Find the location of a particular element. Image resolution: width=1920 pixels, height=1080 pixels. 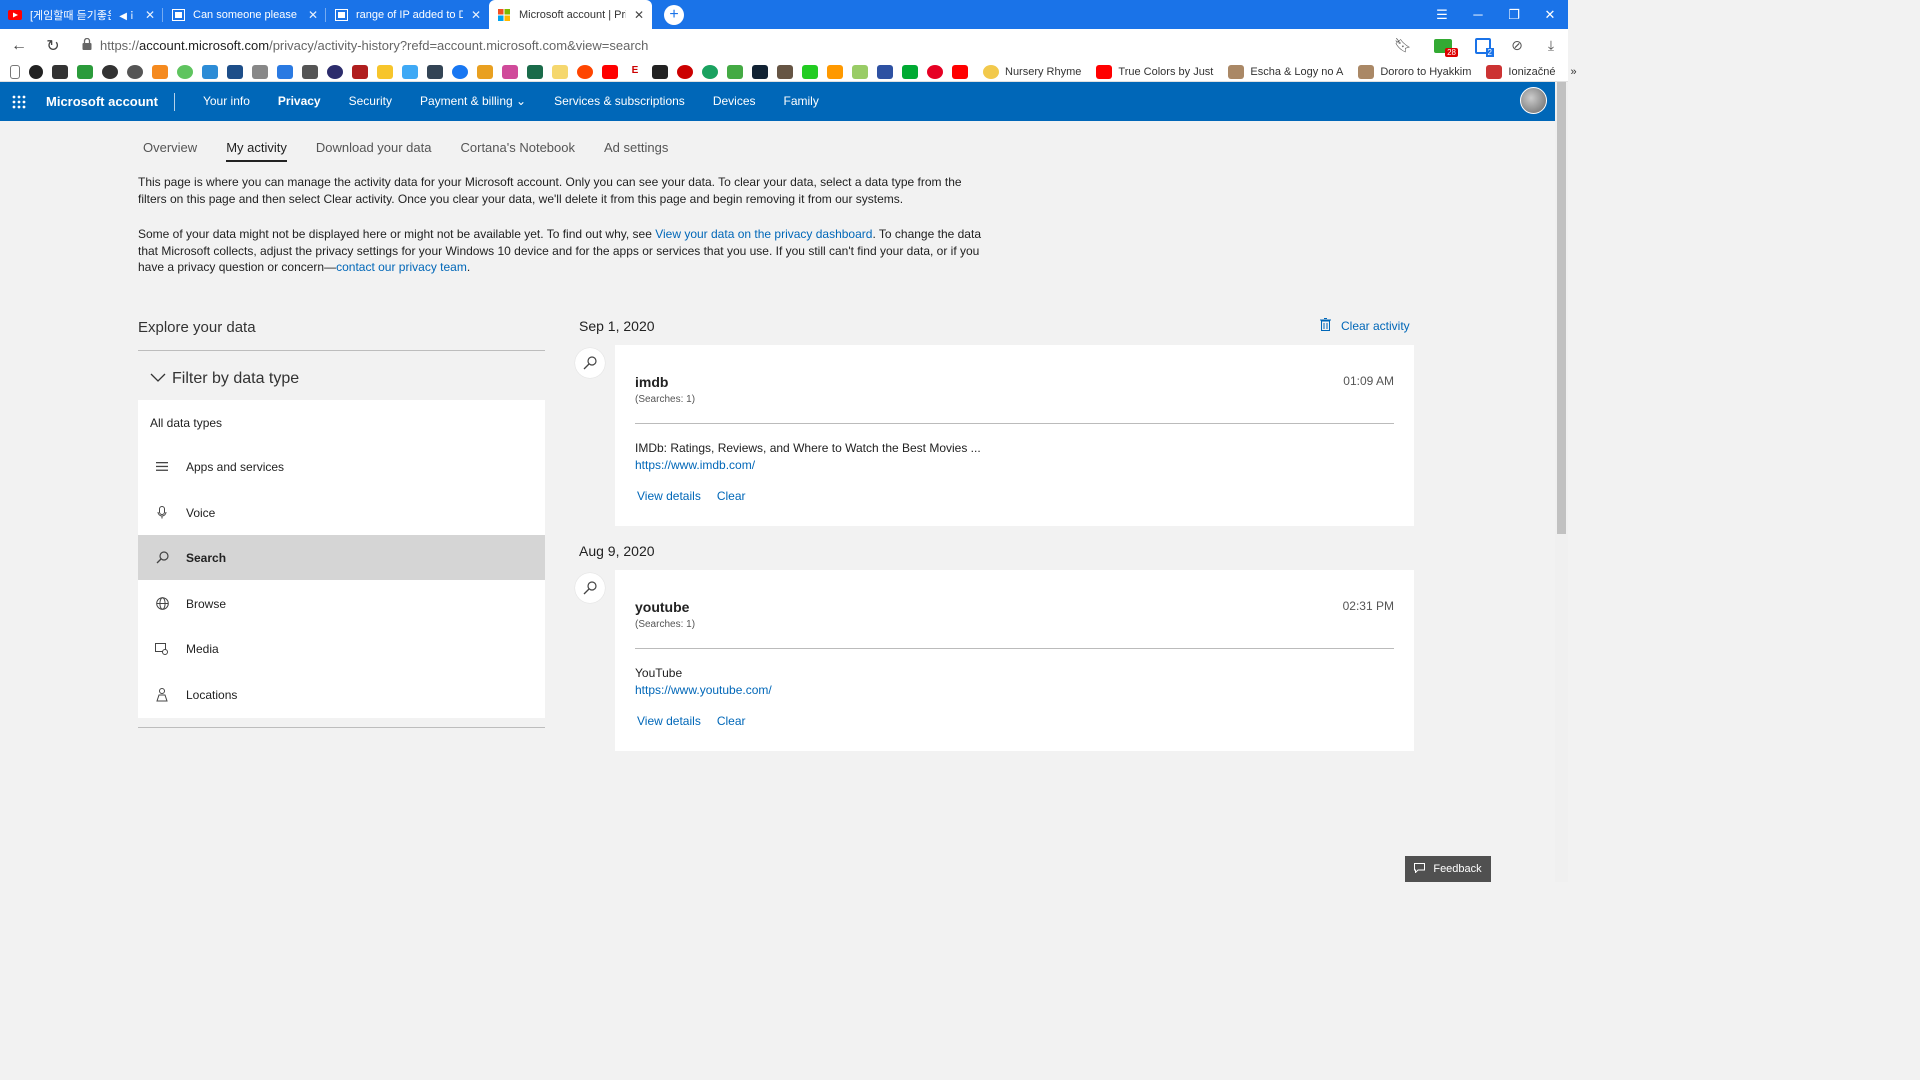

more-bookmarks-icon: » is located at coordinates (1574, 72).